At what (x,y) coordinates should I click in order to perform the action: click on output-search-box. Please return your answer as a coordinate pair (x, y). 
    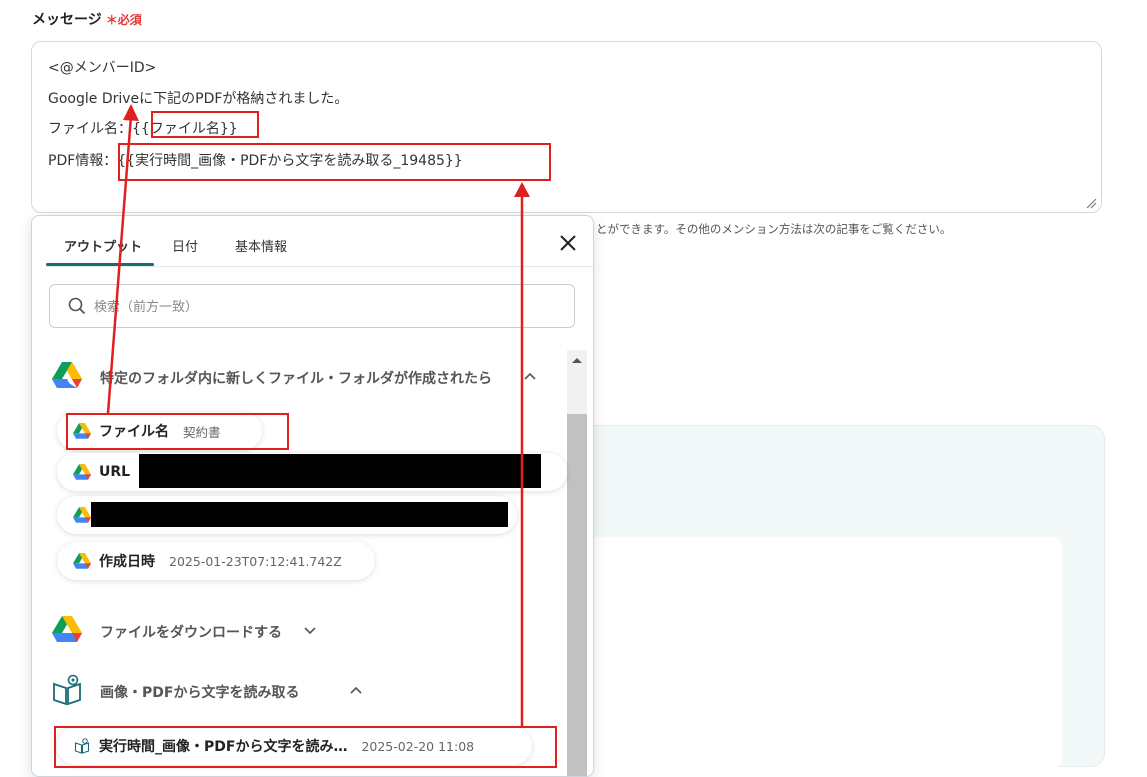
    Looking at the image, I should click on (312, 306).